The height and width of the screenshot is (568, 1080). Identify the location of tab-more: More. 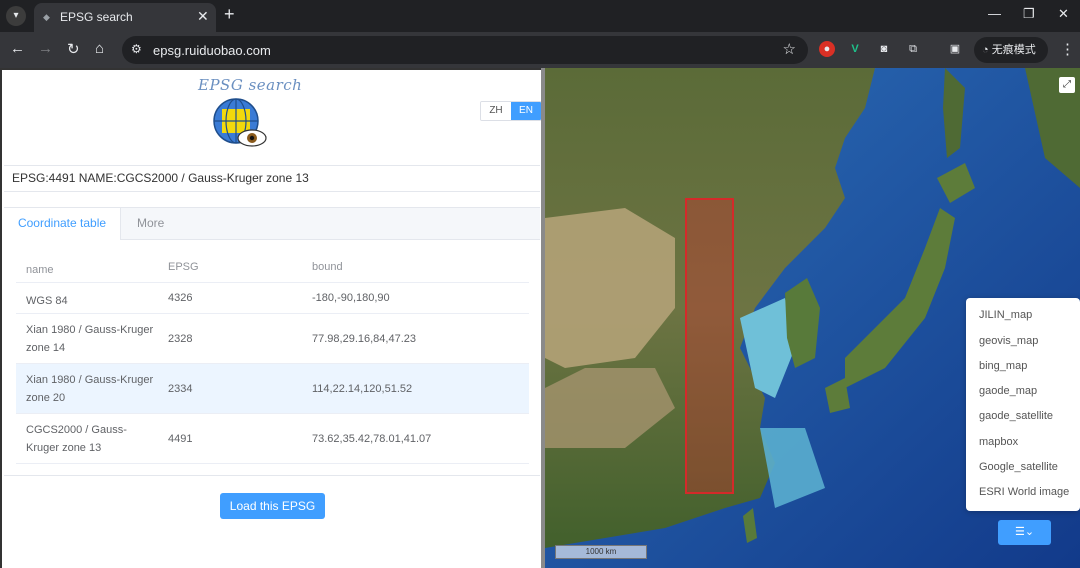
(150, 224).